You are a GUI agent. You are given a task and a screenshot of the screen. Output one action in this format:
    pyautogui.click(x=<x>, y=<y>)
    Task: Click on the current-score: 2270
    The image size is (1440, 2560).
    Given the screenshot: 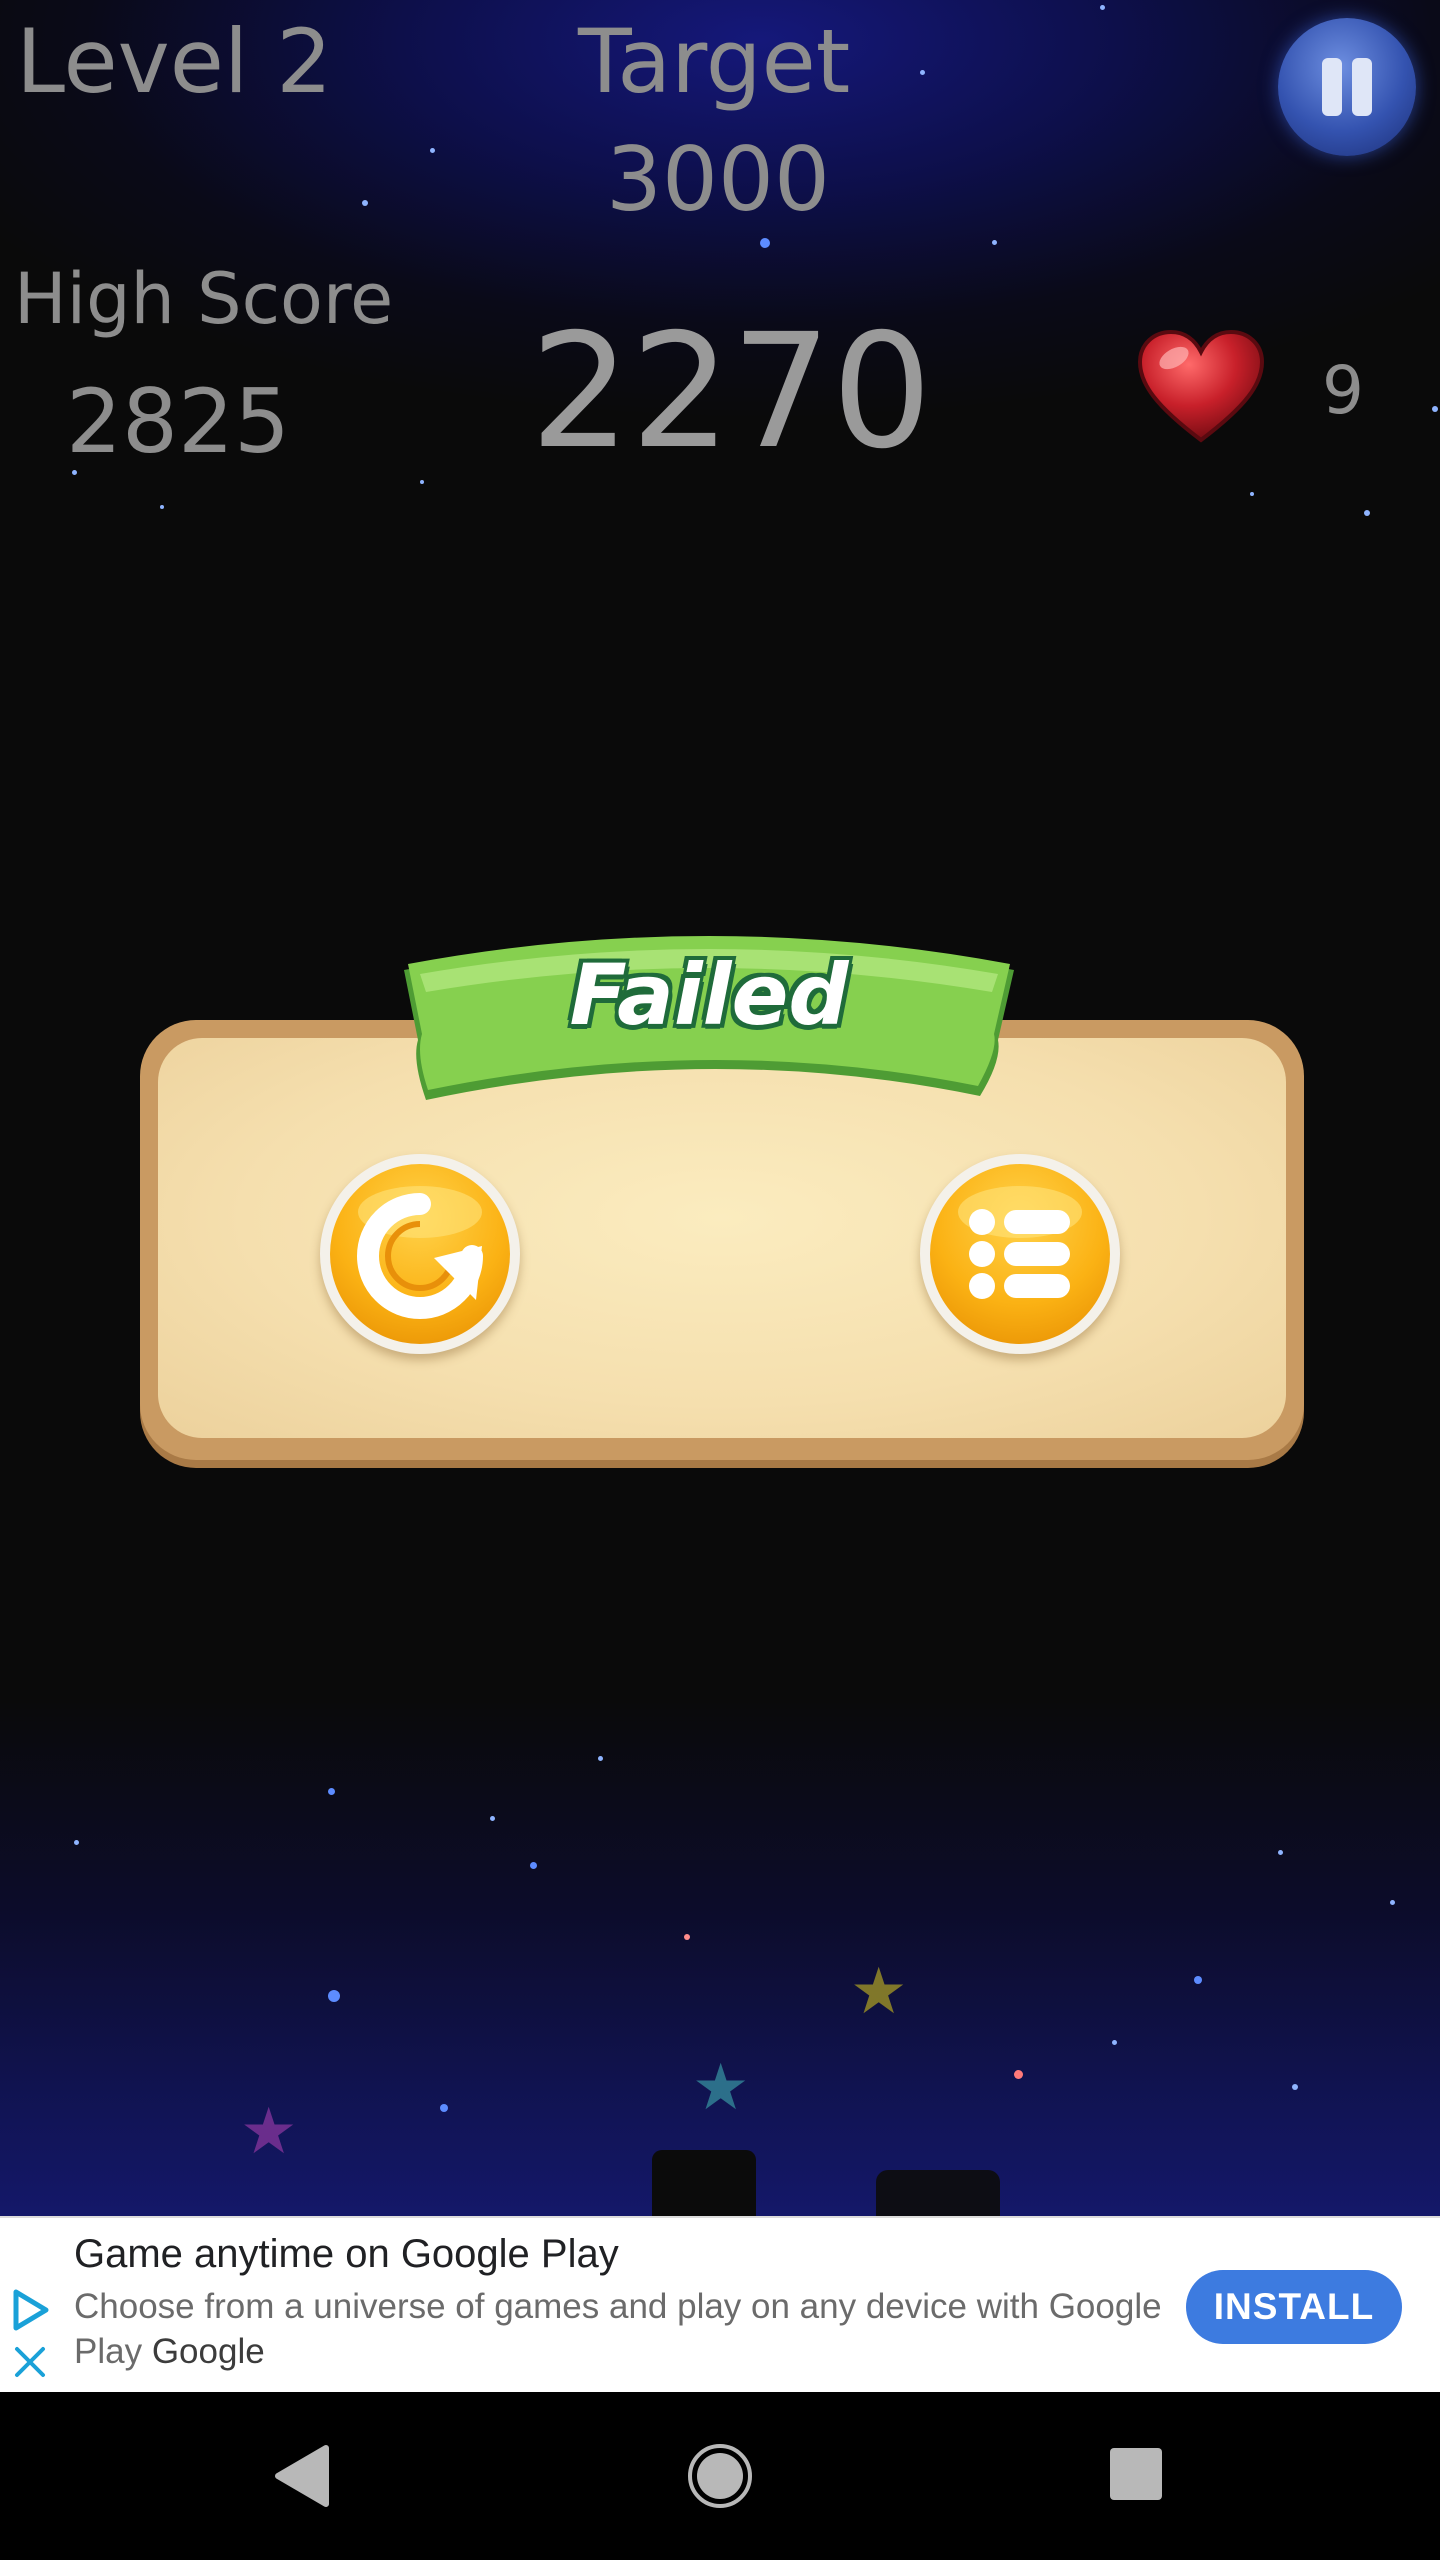 What is the action you would take?
    pyautogui.click(x=731, y=392)
    